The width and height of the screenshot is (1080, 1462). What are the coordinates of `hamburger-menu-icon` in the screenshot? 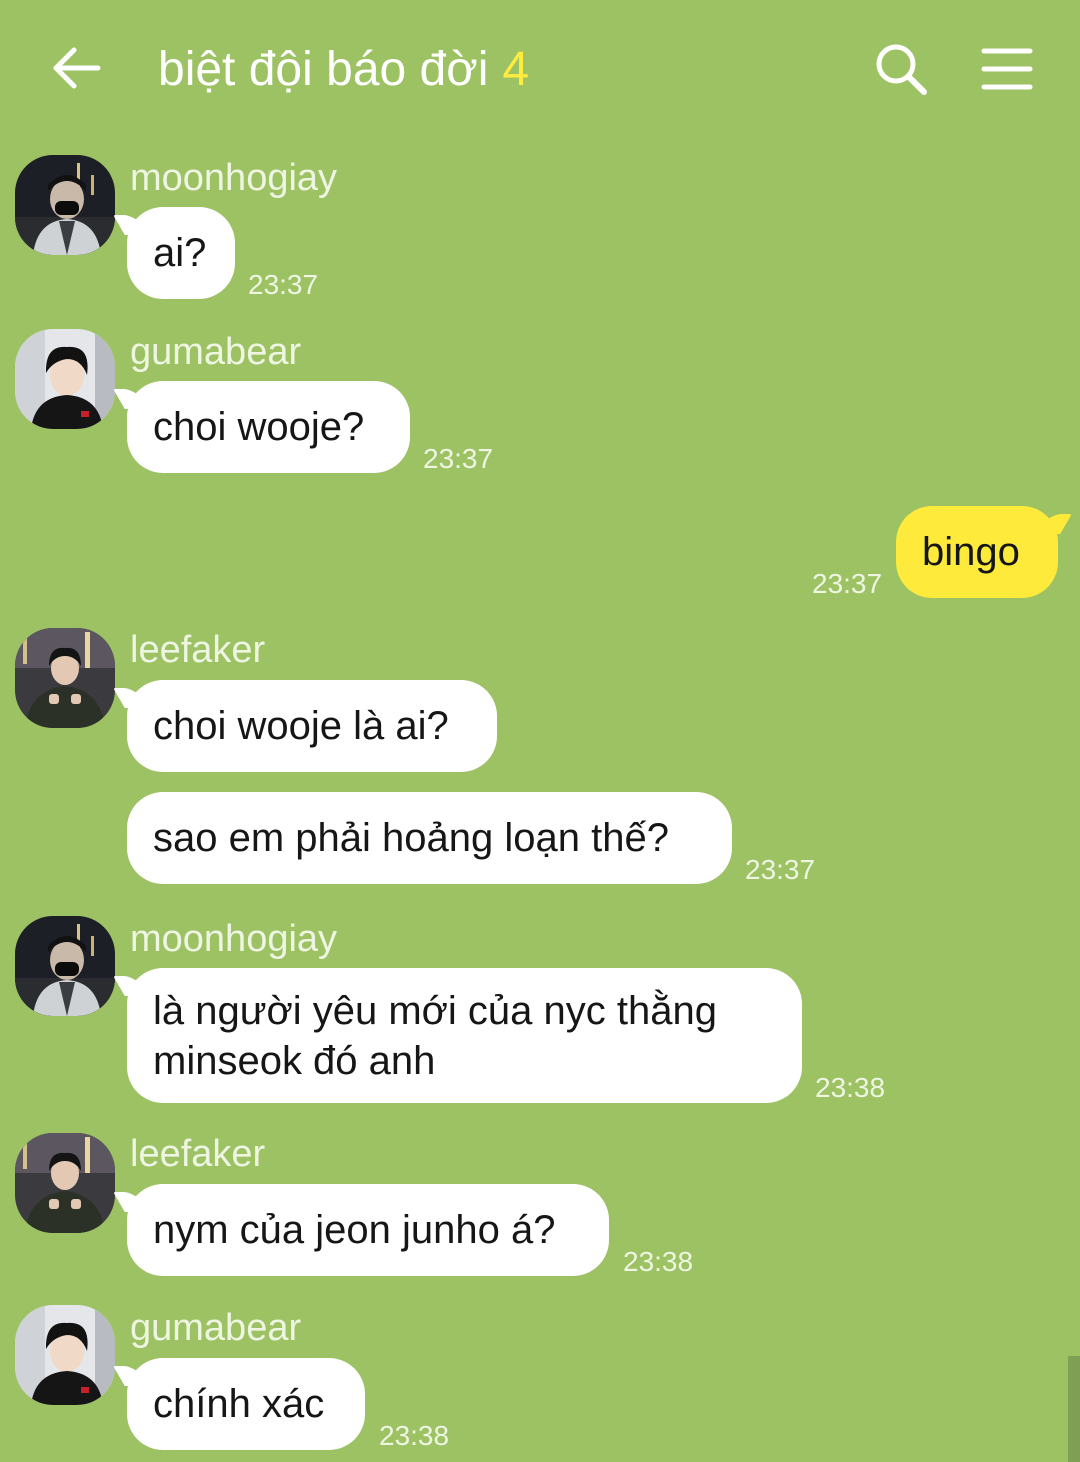 It's located at (1007, 69).